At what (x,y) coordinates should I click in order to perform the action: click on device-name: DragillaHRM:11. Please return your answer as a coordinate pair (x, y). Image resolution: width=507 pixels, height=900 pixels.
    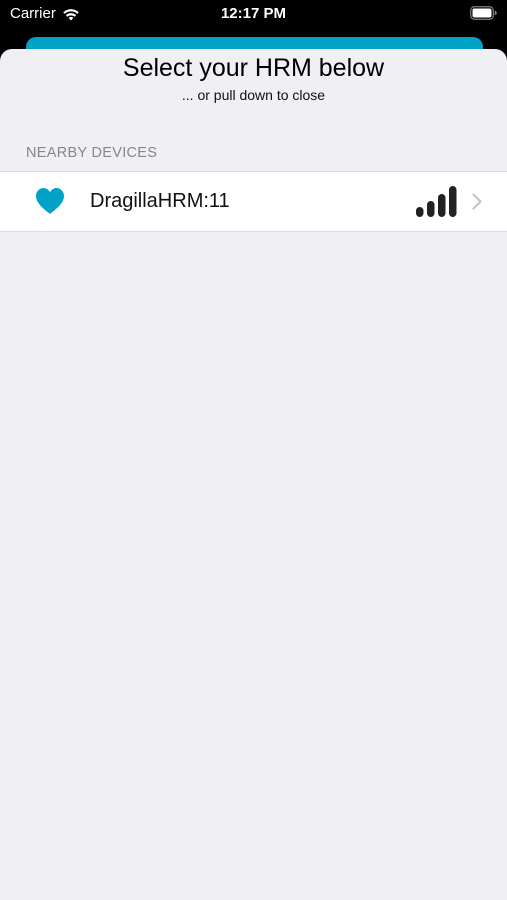
    Looking at the image, I should click on (160, 201).